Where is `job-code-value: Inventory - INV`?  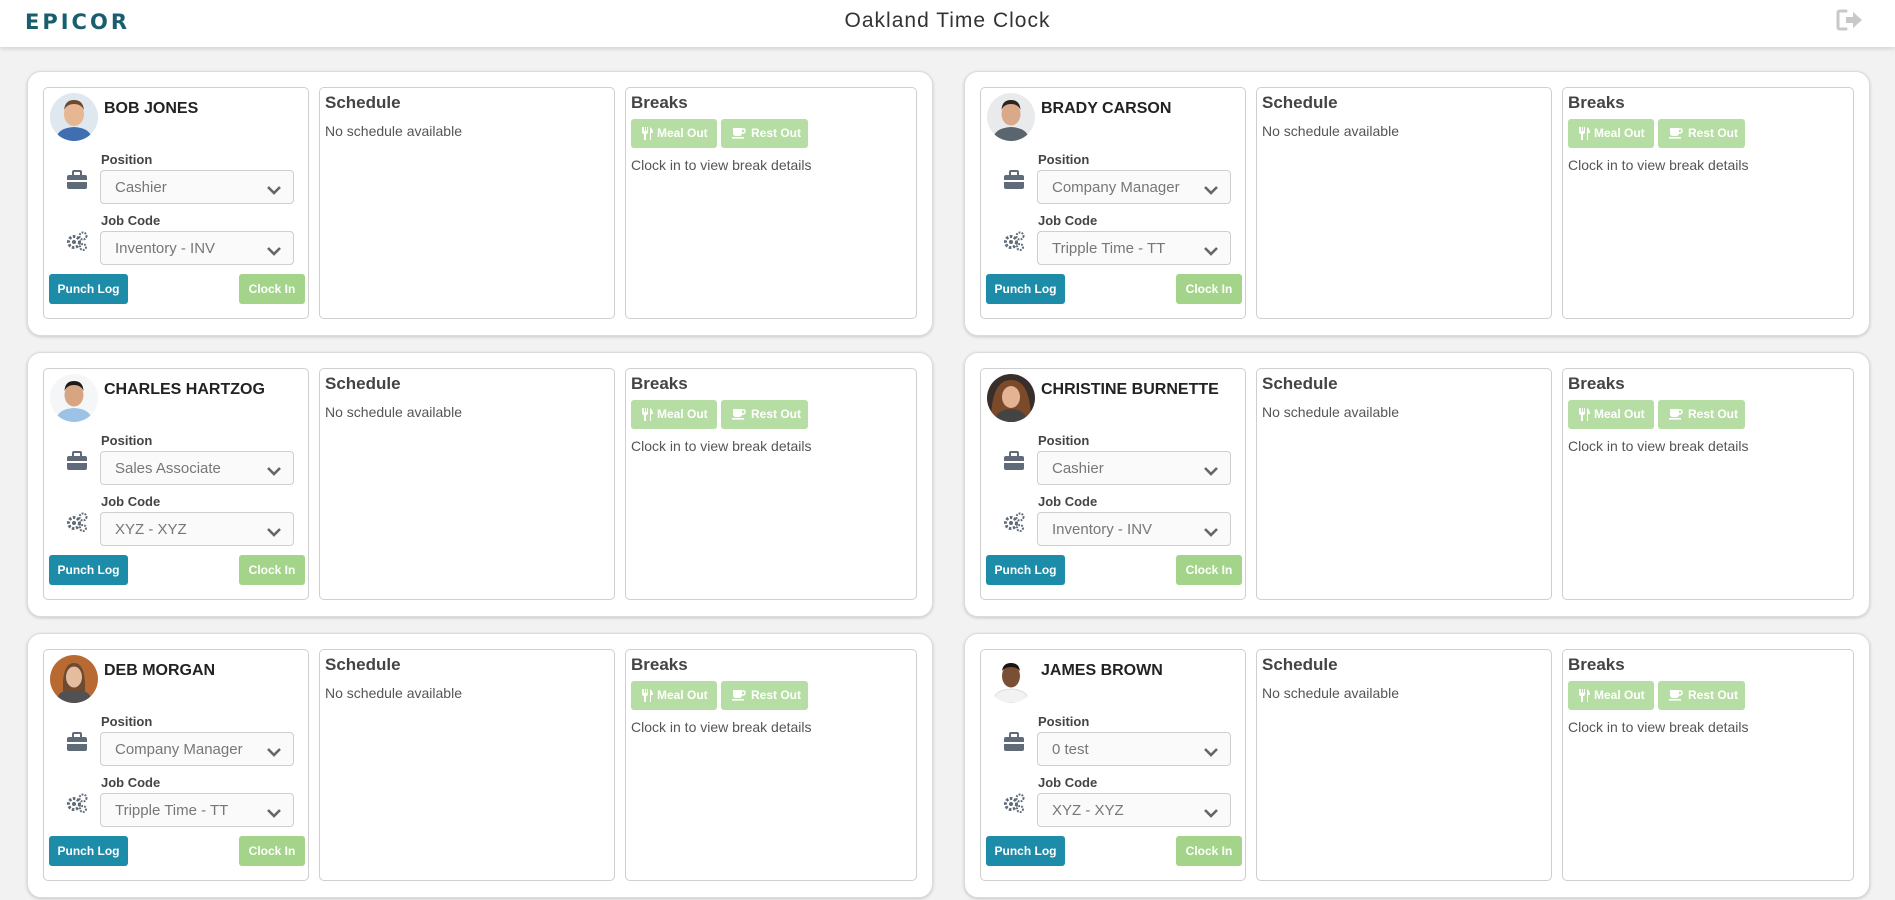
job-code-value: Inventory - INV is located at coordinates (1102, 529).